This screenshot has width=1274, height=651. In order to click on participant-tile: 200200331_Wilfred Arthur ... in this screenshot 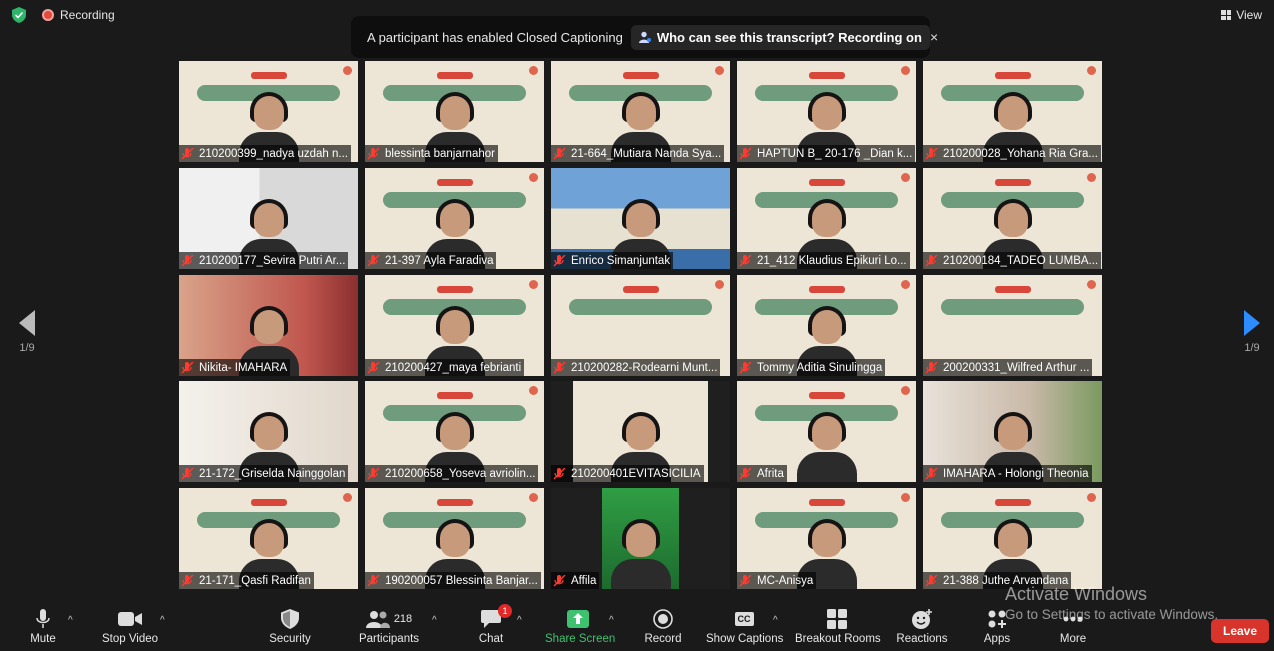, I will do `click(1012, 325)`.